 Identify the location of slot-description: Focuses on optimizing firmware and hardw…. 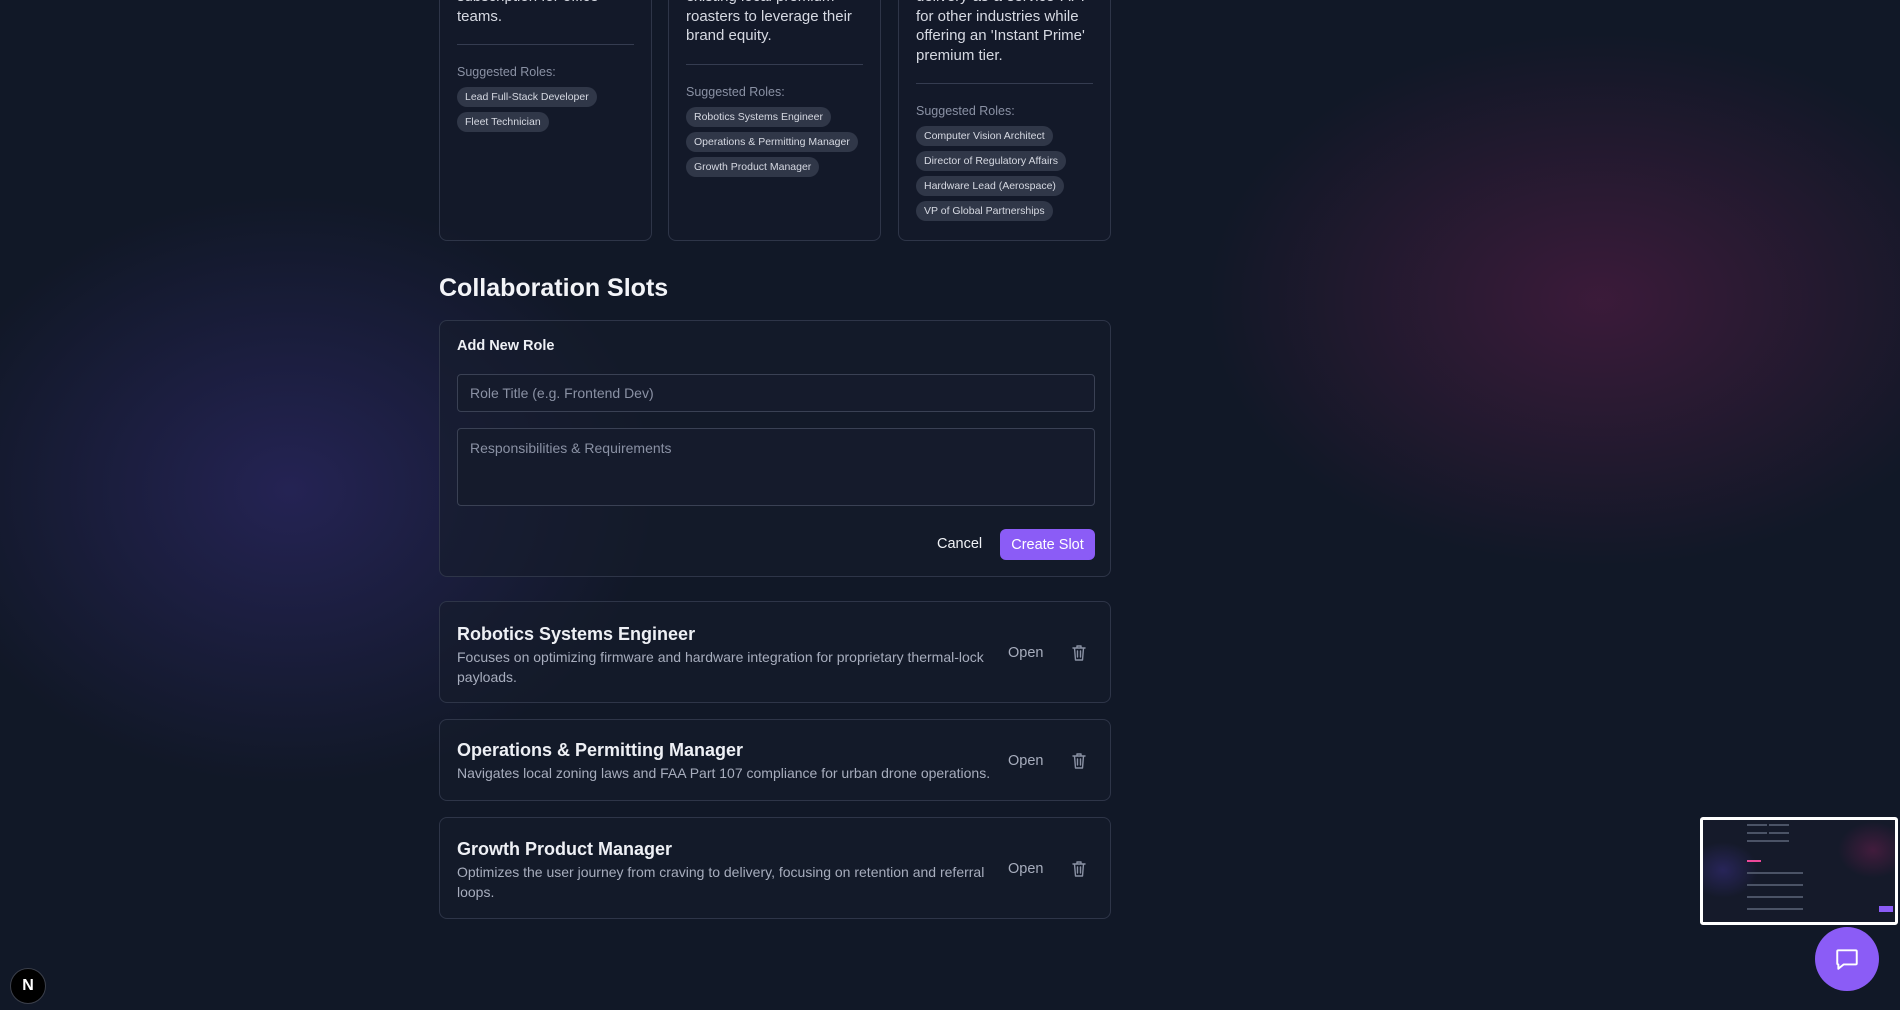
(720, 667).